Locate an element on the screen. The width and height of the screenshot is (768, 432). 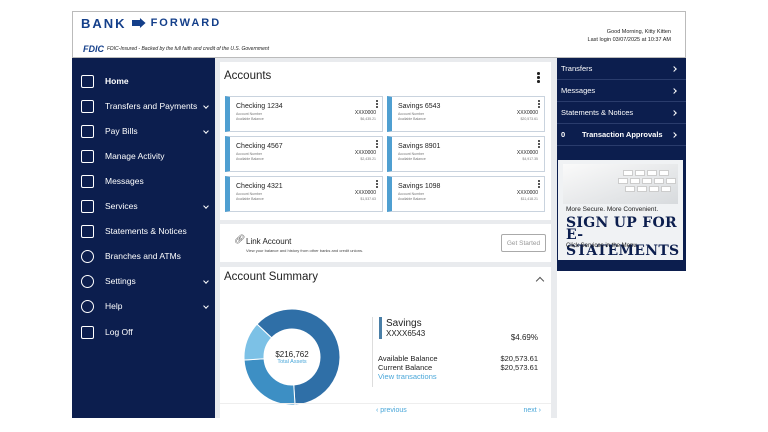
chevron-up-icon is located at coordinates (540, 281).